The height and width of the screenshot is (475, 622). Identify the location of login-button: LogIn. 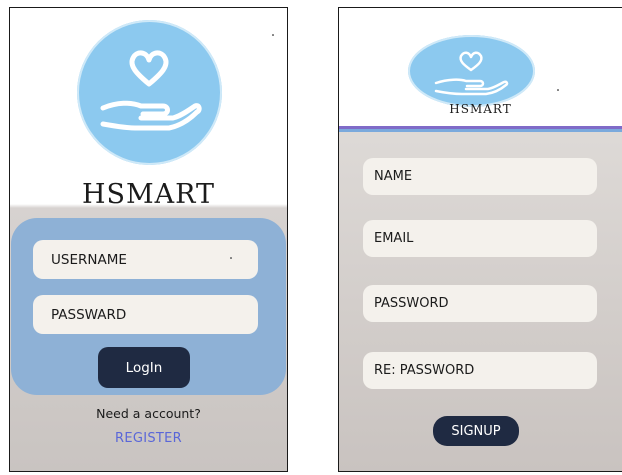
(144, 367).